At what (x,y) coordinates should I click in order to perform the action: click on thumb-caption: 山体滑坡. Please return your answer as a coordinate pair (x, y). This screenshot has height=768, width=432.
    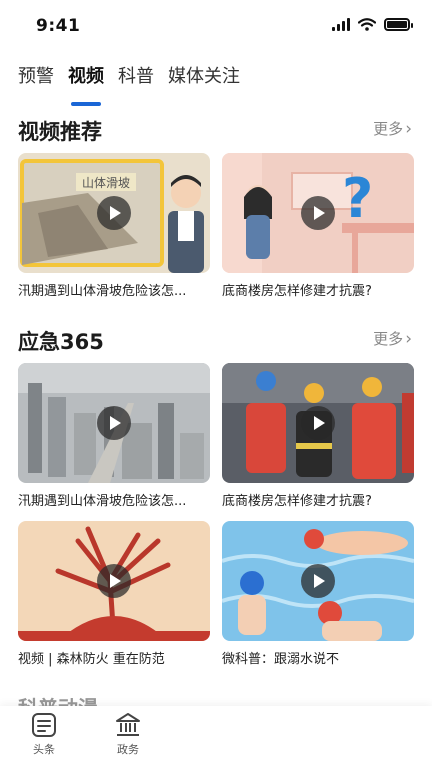
    Looking at the image, I should click on (106, 183).